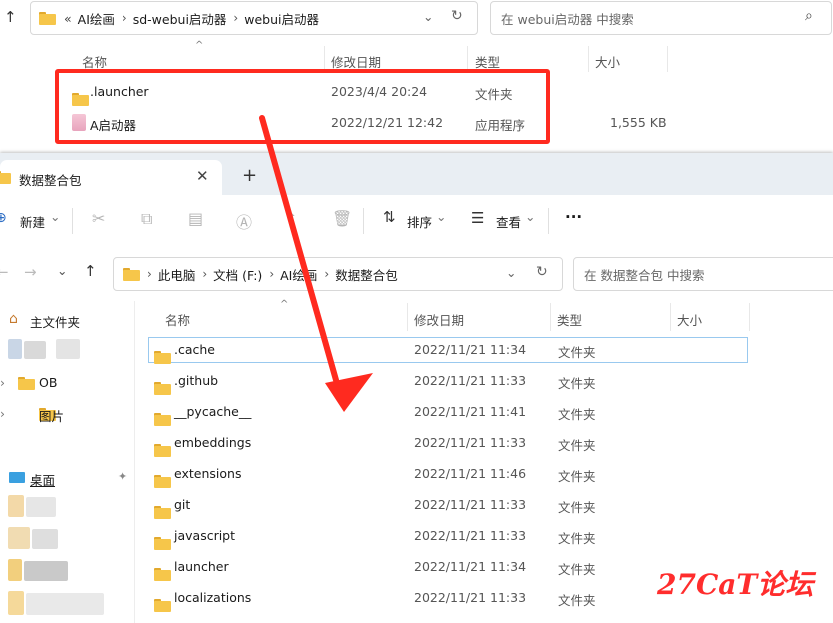 This screenshot has width=833, height=623. Describe the element at coordinates (316, 263) in the screenshot. I see `annotation-arrow-icon` at that location.